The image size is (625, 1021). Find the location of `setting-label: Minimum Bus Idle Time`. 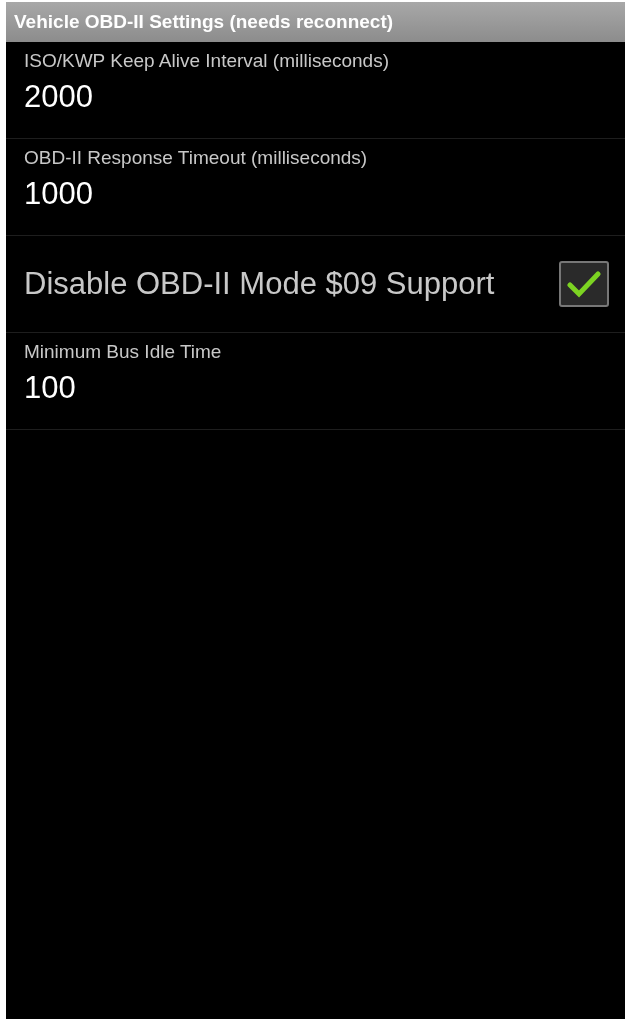

setting-label: Minimum Bus Idle Time is located at coordinates (123, 352).